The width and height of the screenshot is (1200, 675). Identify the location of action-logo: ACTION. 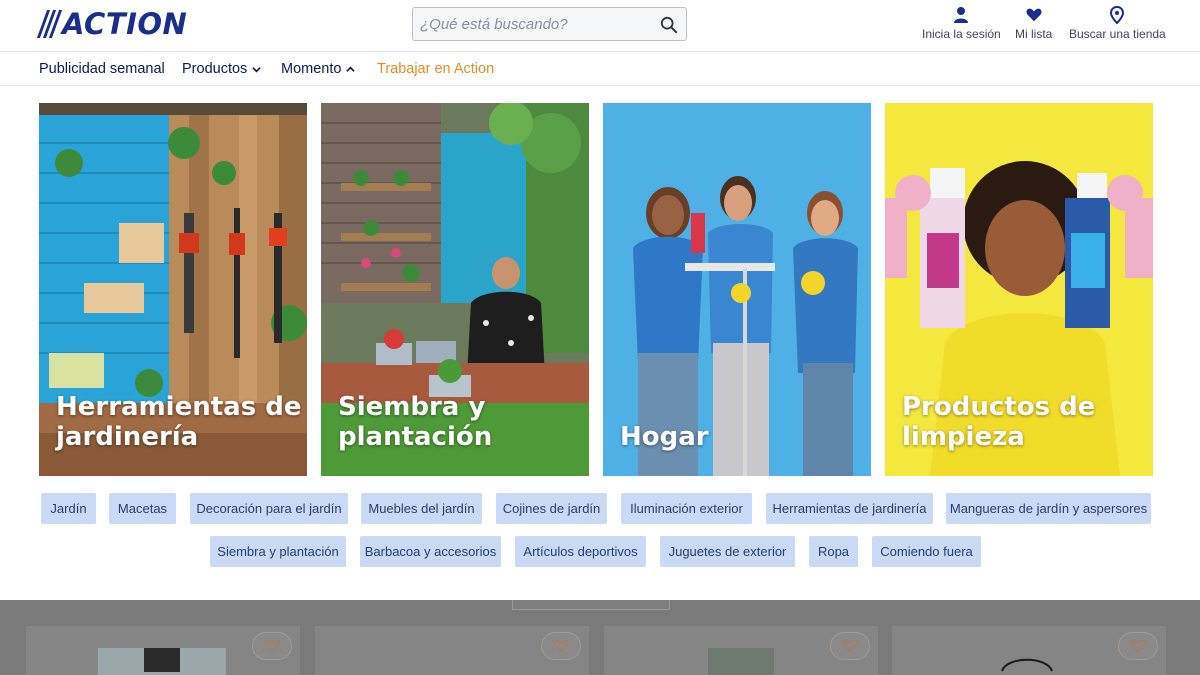
(112, 24).